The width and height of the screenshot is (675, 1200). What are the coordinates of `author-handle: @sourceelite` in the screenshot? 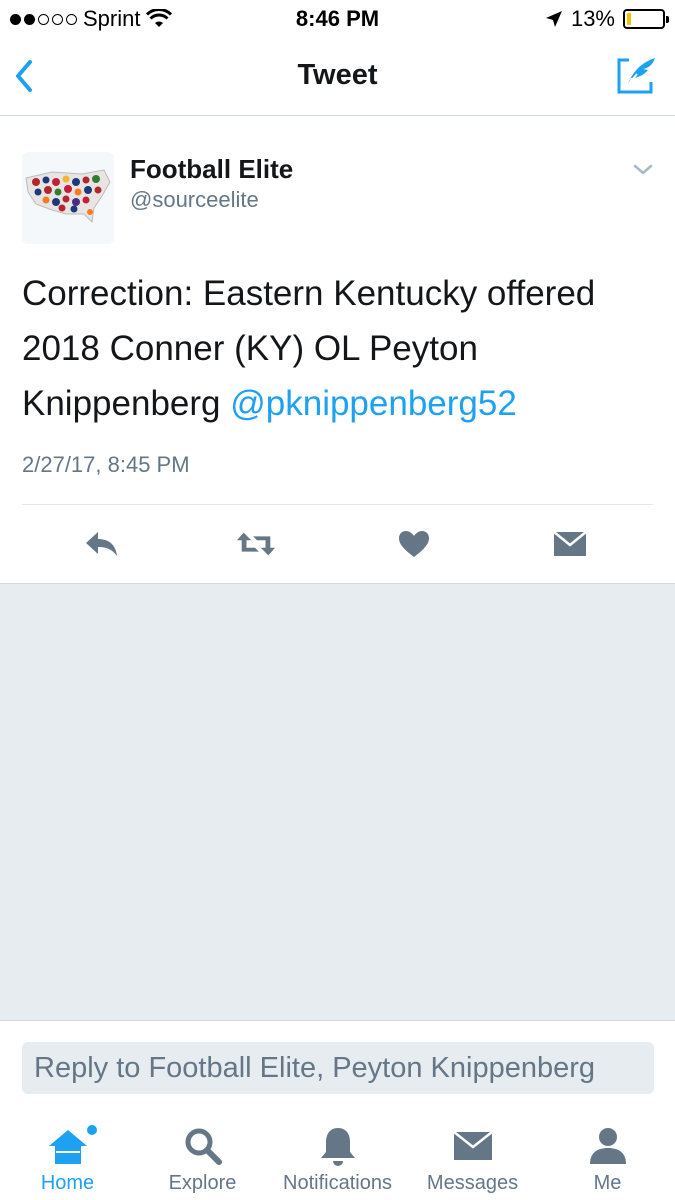 It's located at (194, 200).